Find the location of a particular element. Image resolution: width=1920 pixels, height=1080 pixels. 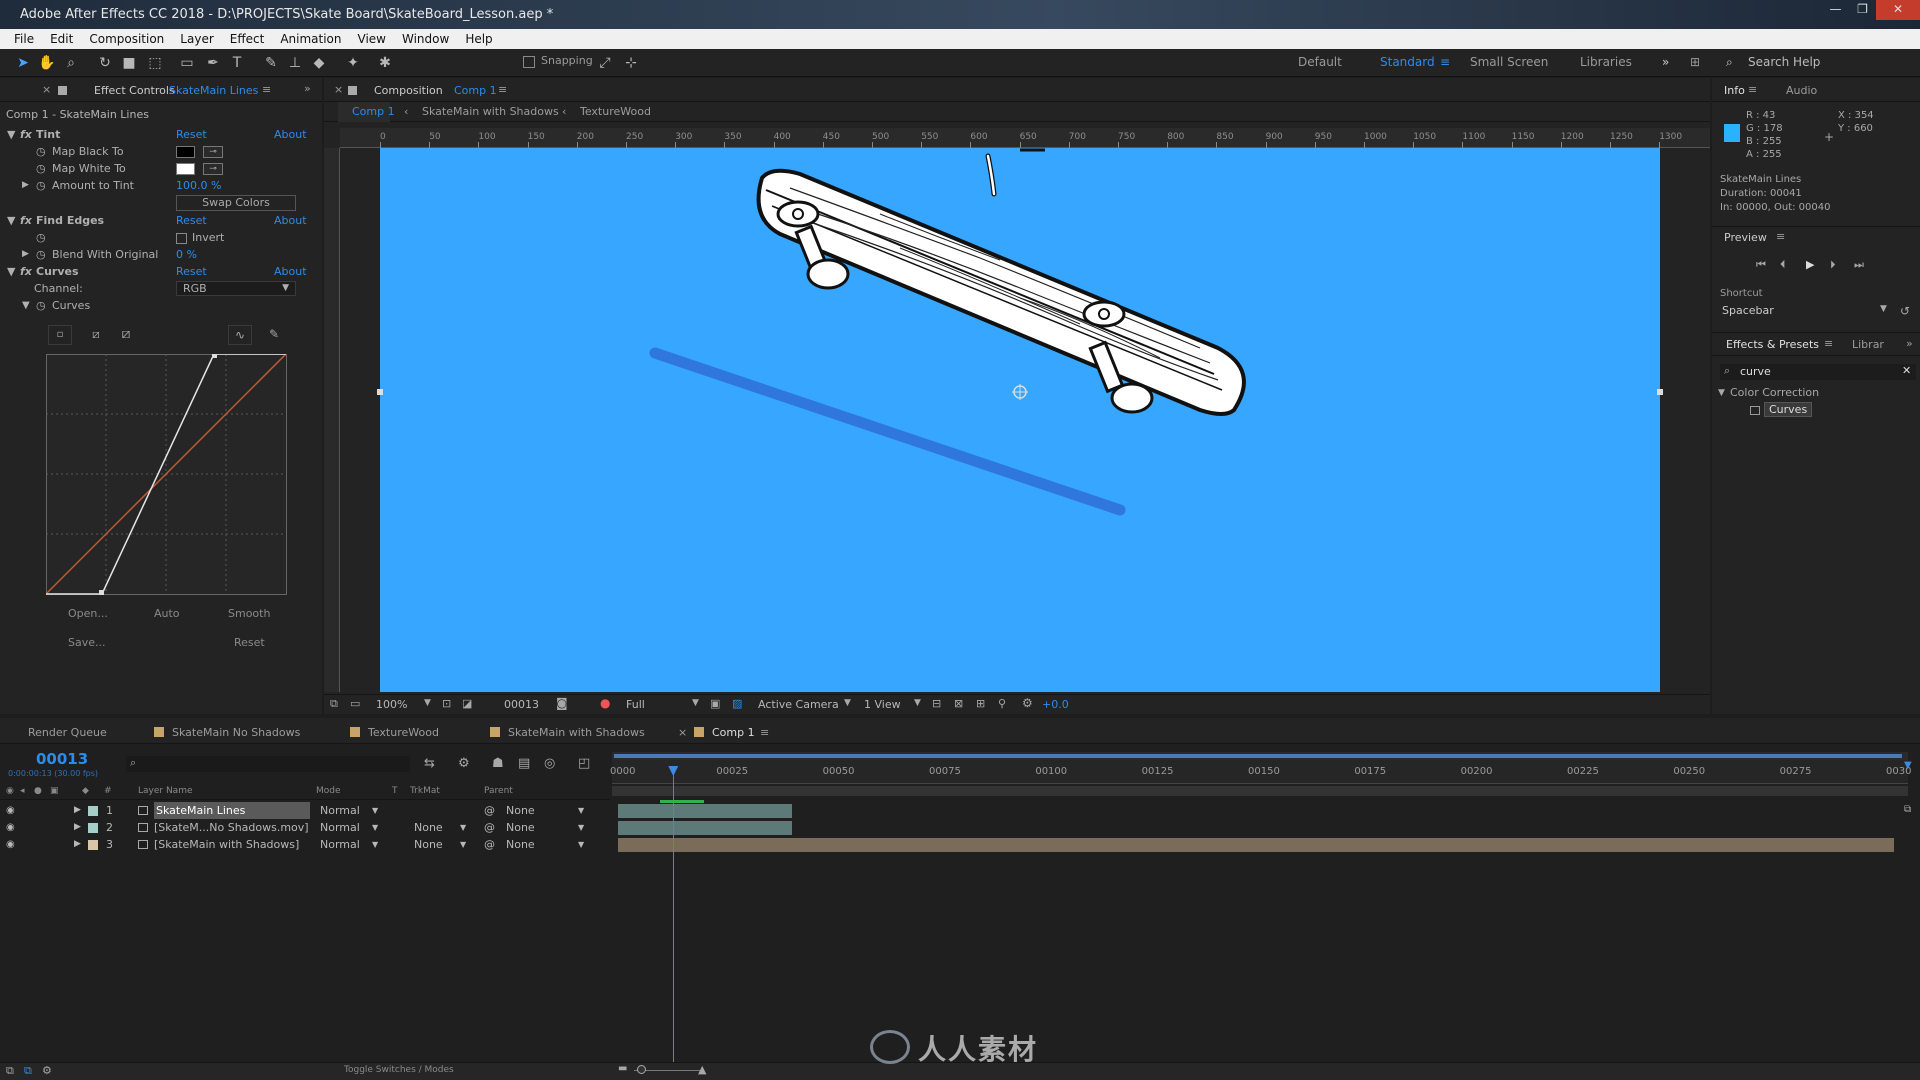

map-black-swatch is located at coordinates (185, 152).